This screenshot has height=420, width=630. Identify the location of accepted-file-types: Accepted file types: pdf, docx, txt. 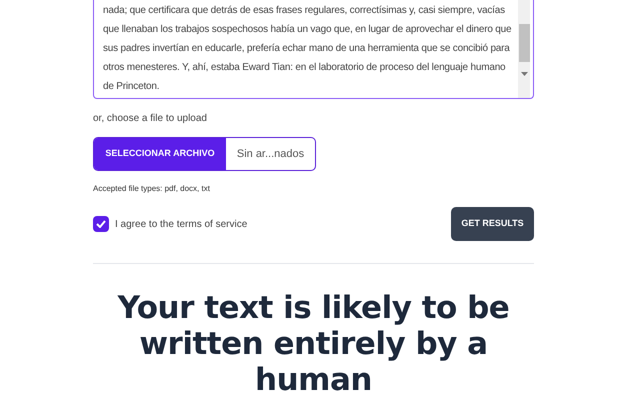
(152, 189).